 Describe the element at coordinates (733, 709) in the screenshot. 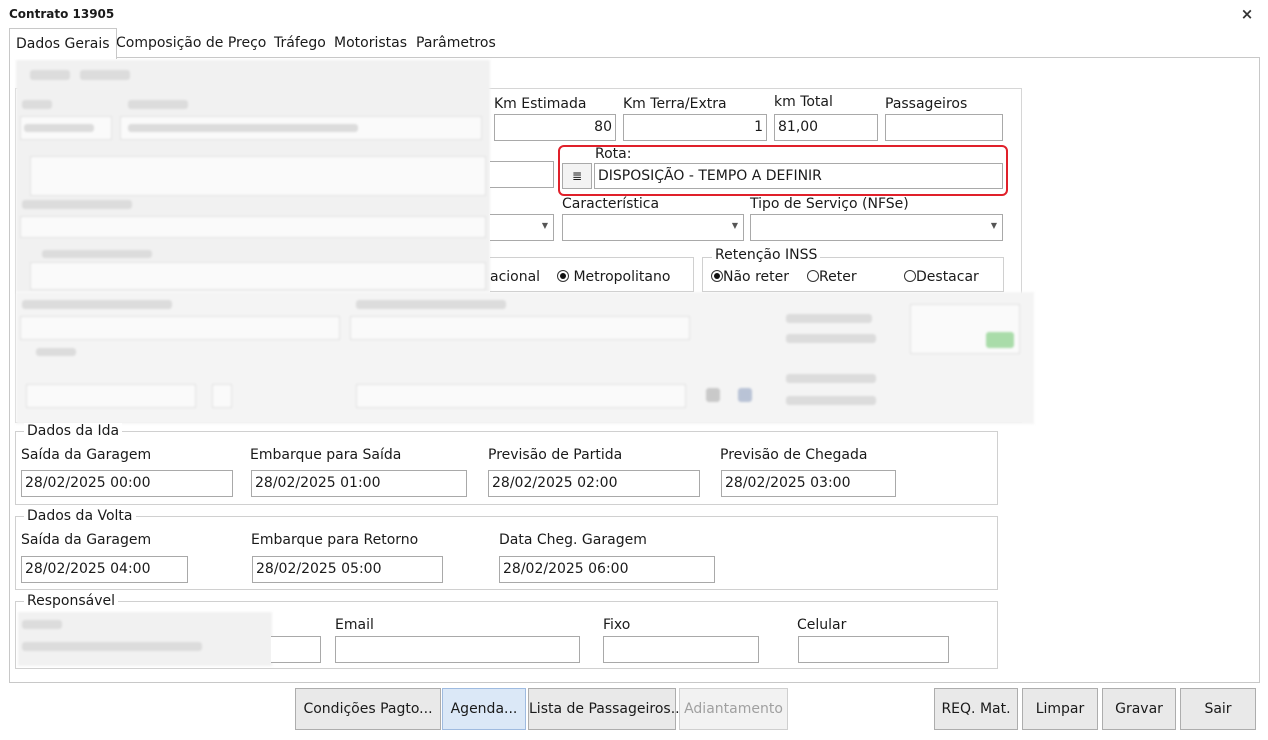

I see `adiantamento-button: Adiantamento` at that location.